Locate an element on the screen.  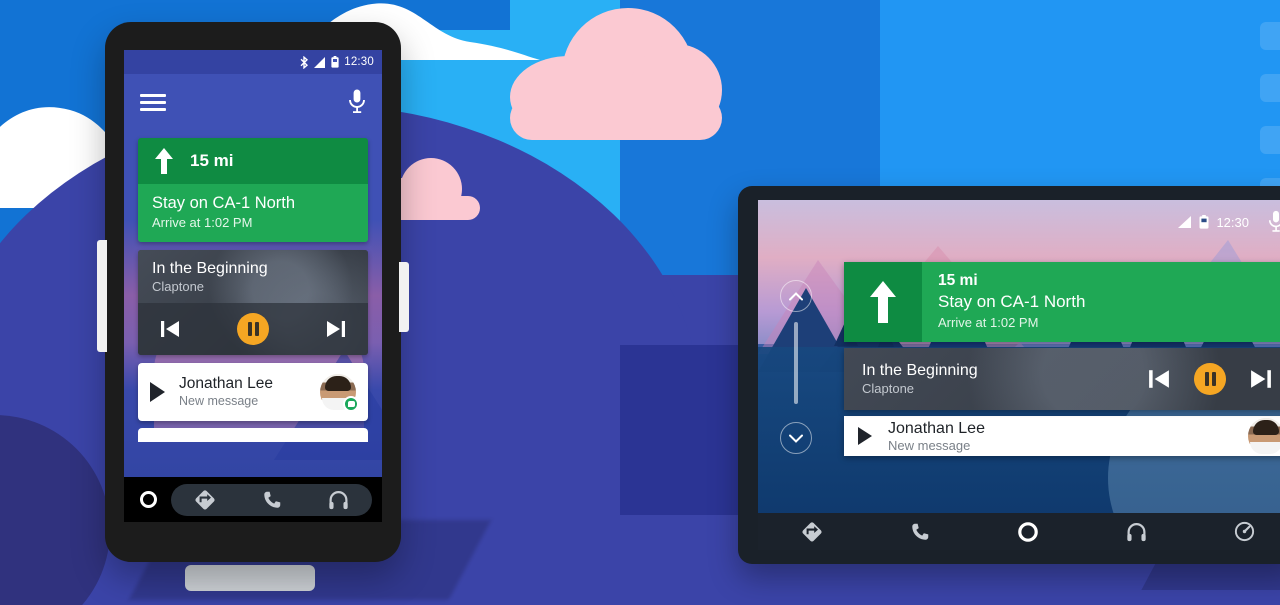
phone-nav-card-header: 15 mi is located at coordinates (253, 161).